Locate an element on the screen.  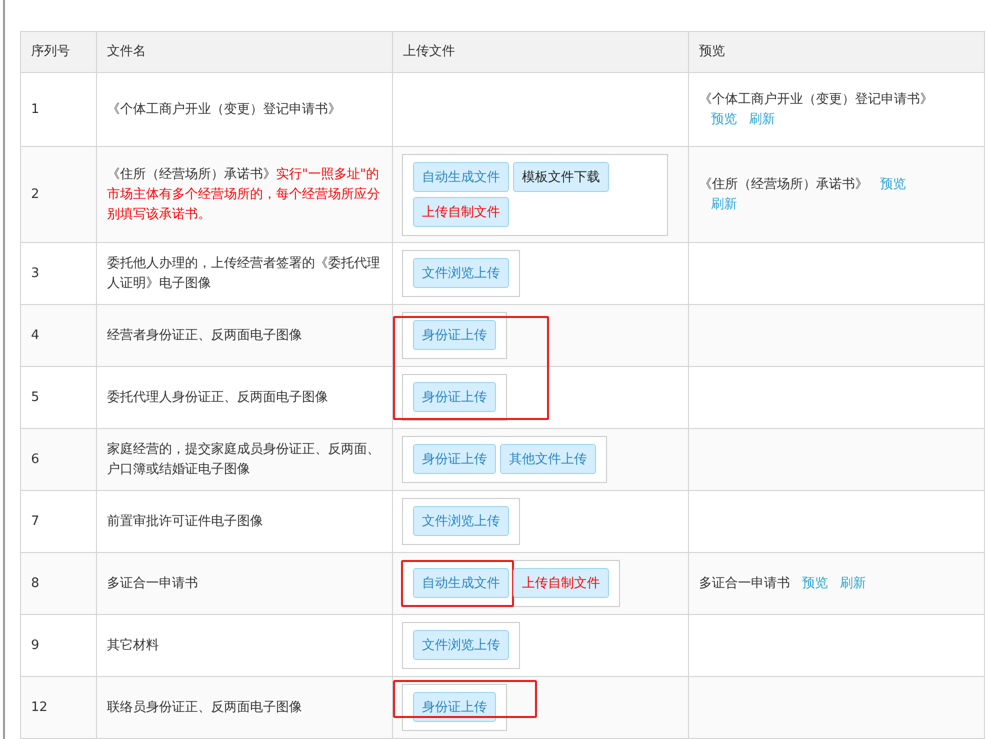
file-name: 《个体工商户开业（变更）登记申请书》 is located at coordinates (816, 99).